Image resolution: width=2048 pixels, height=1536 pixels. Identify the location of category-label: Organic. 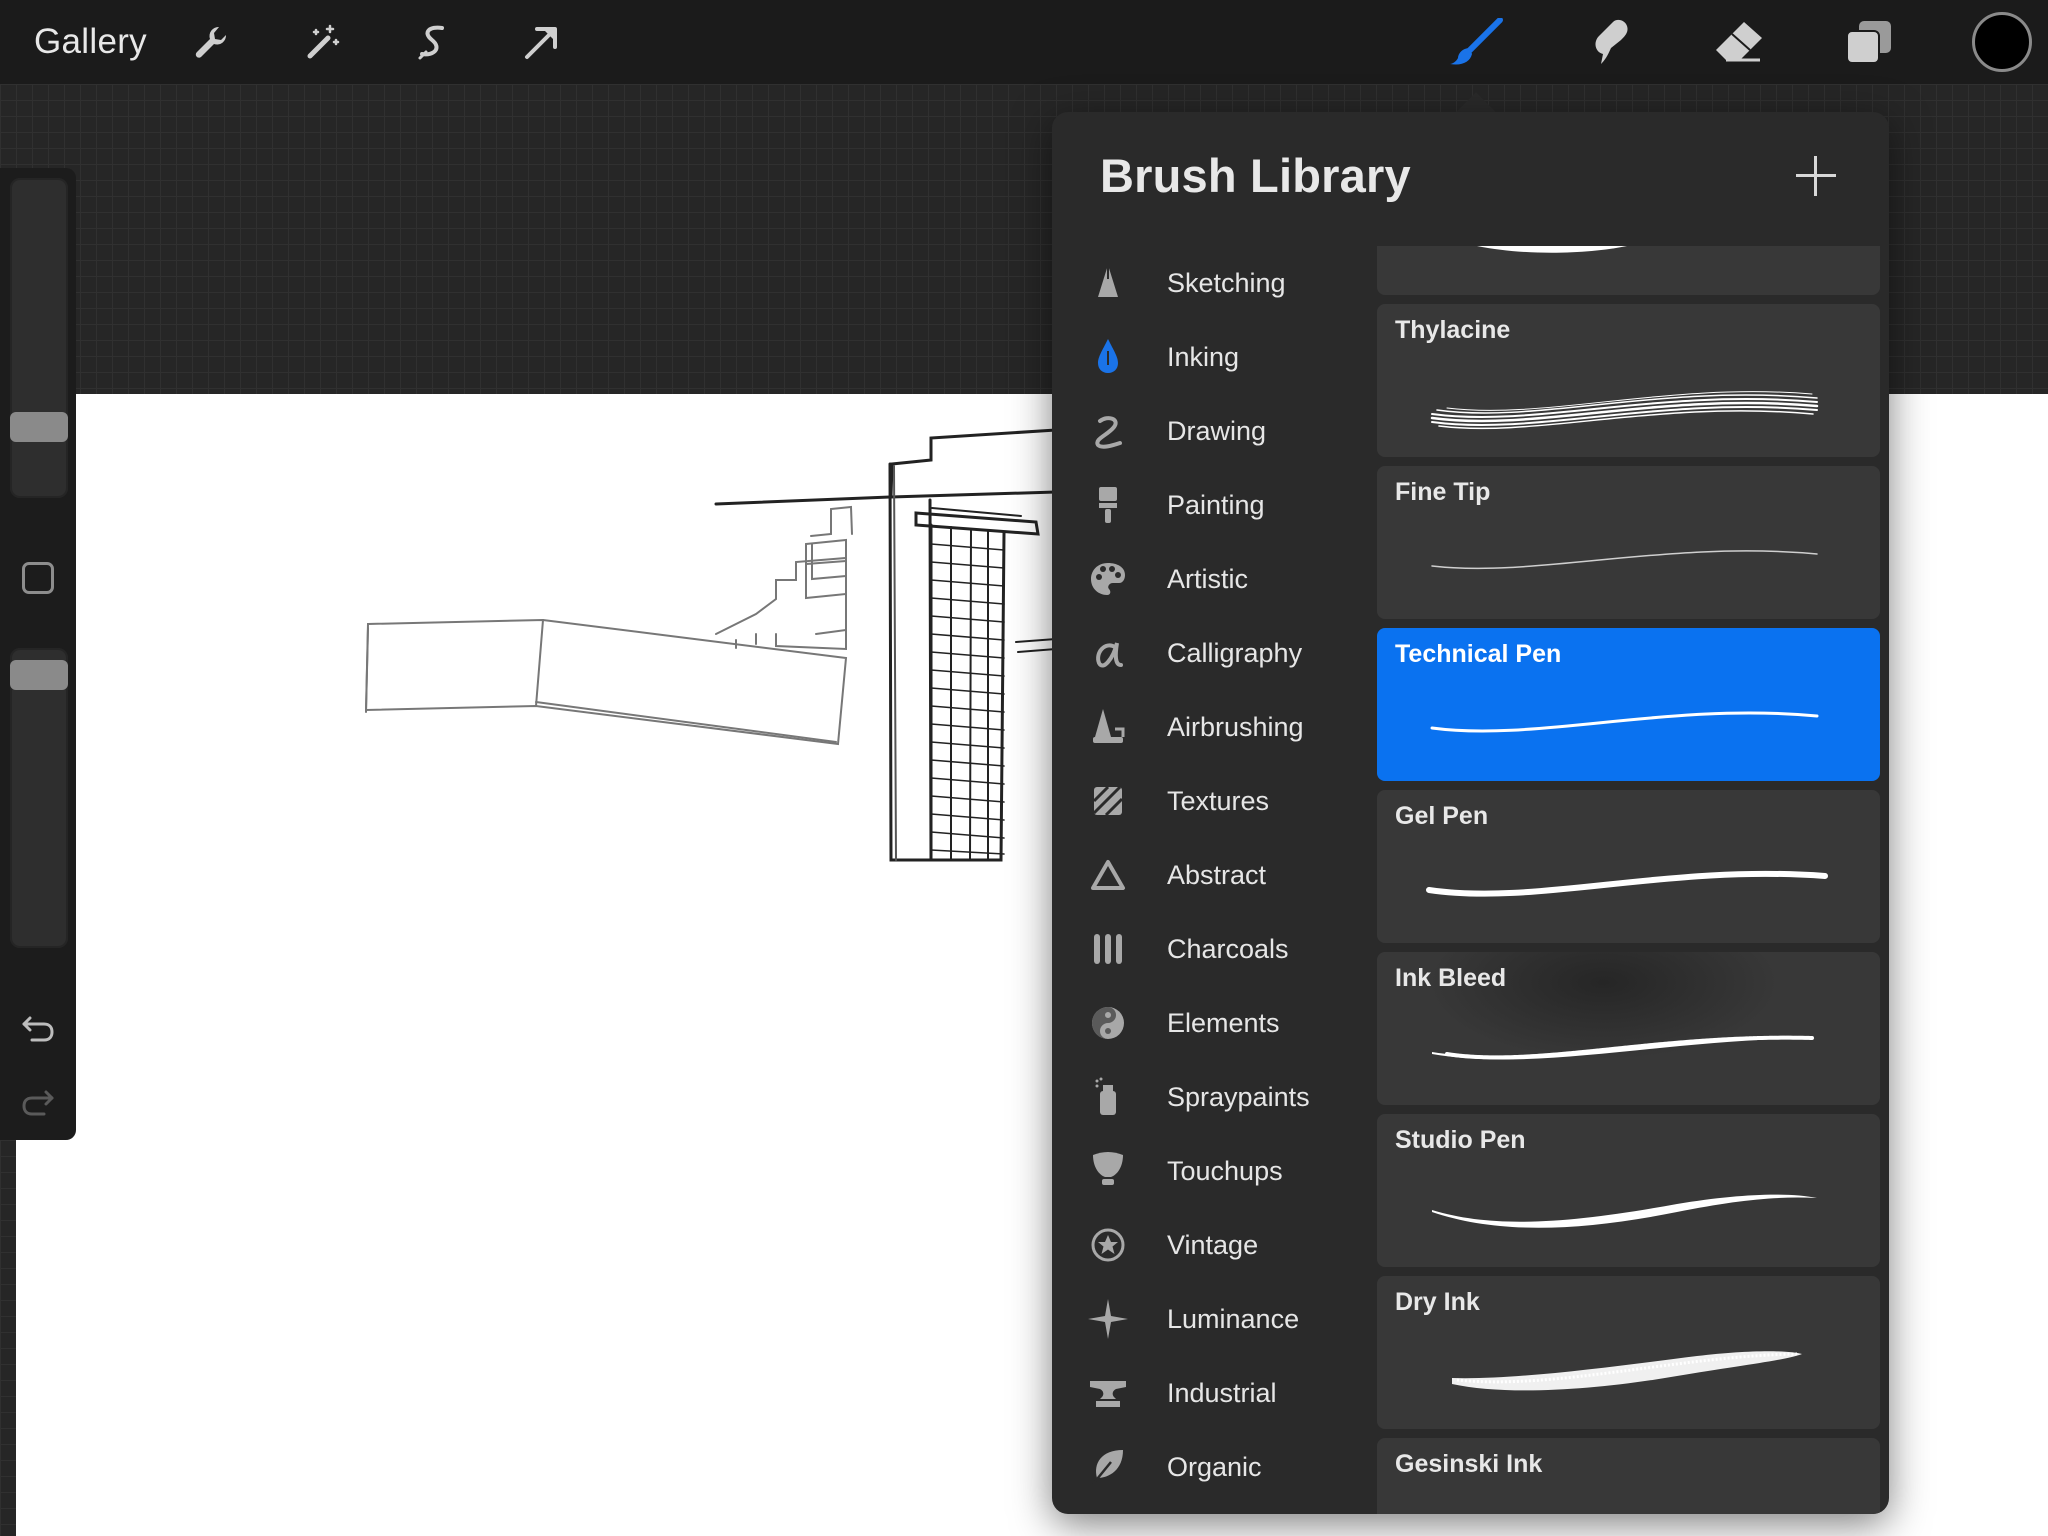
(1214, 1467).